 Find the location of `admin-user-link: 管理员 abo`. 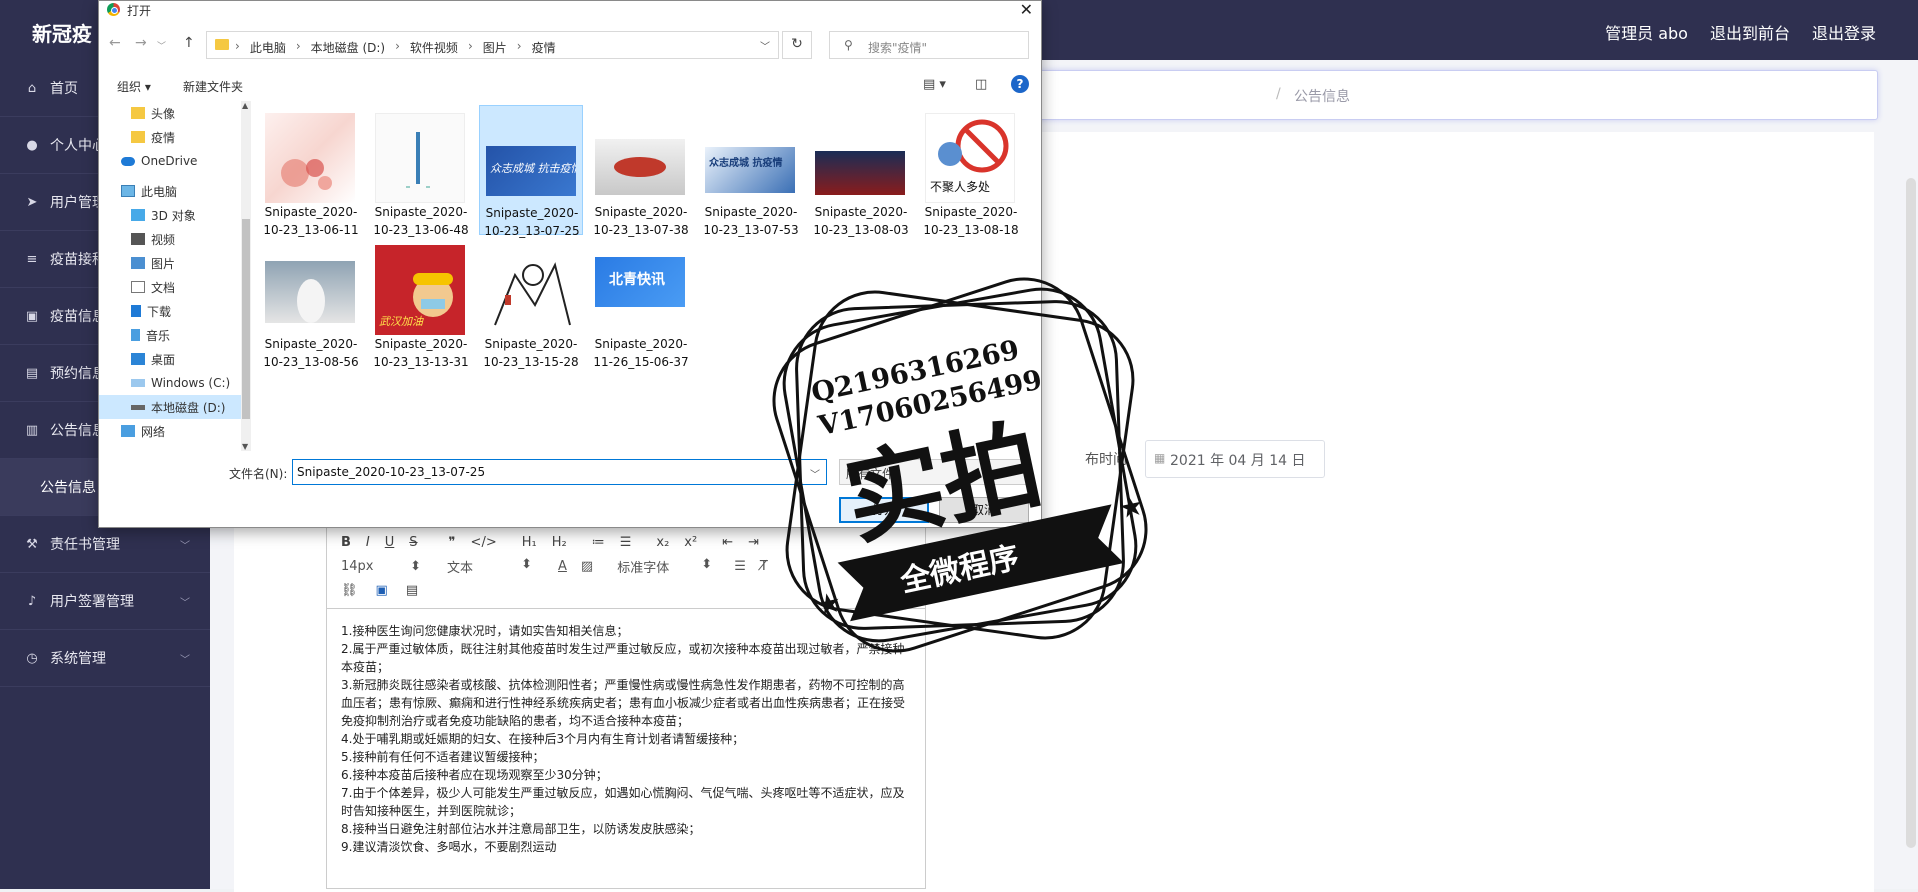

admin-user-link: 管理员 abo is located at coordinates (1646, 32).